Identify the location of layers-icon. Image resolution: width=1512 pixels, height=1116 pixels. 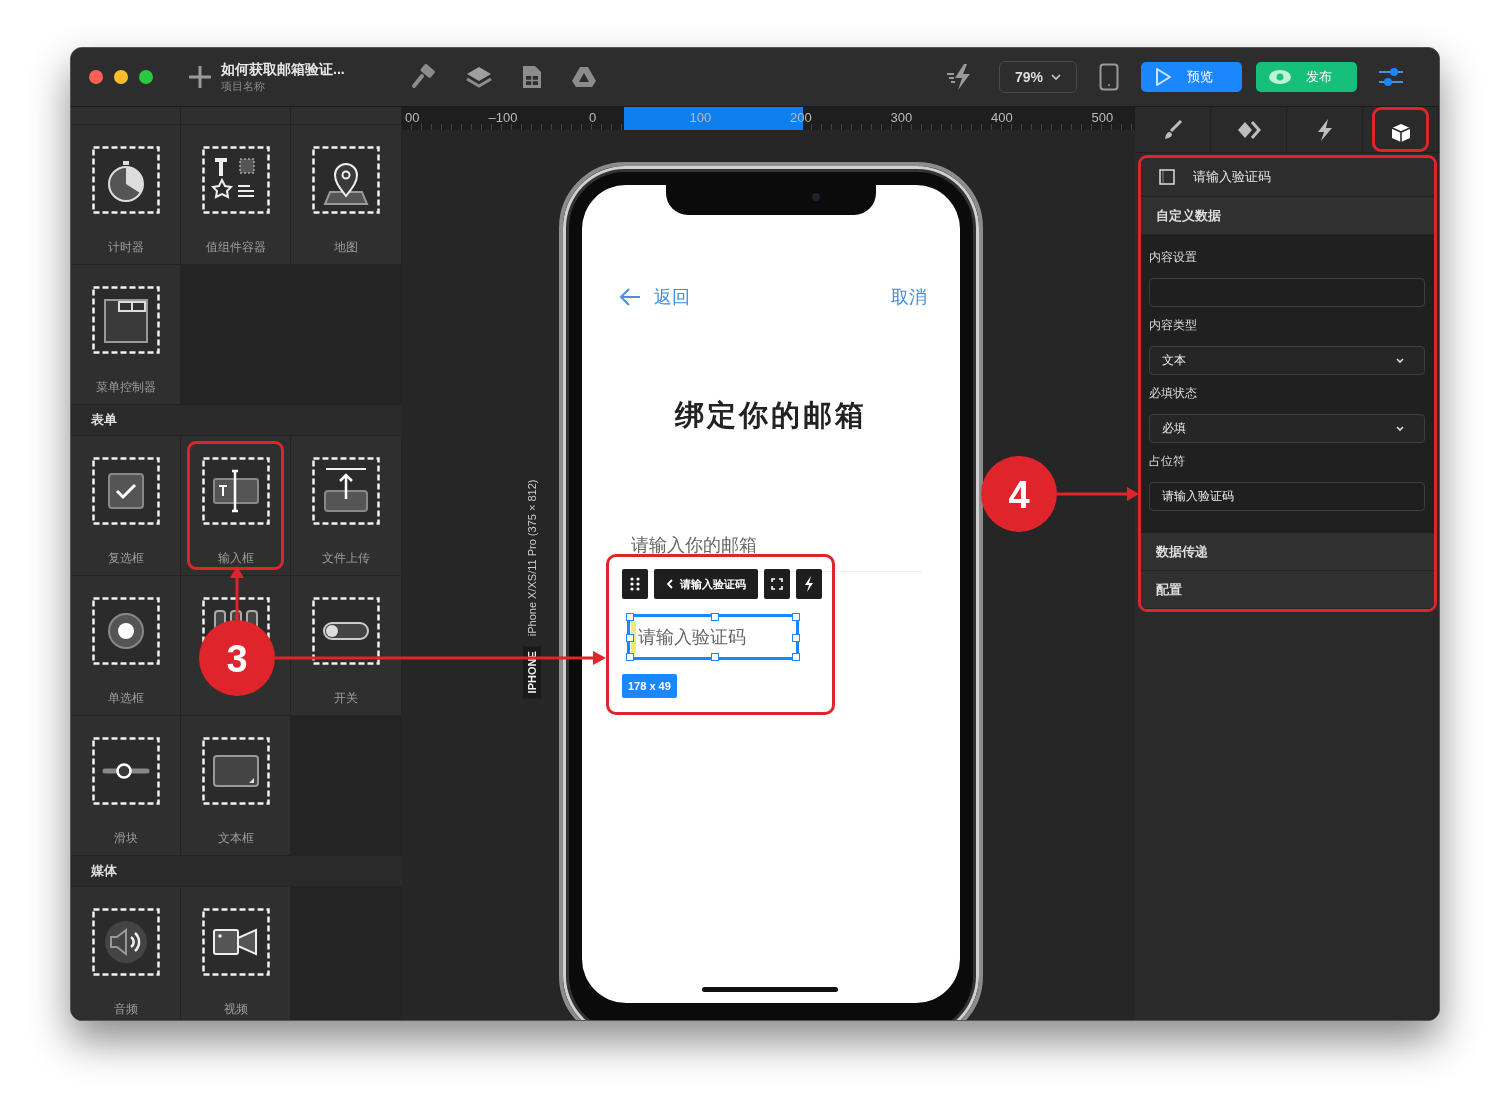
(479, 77).